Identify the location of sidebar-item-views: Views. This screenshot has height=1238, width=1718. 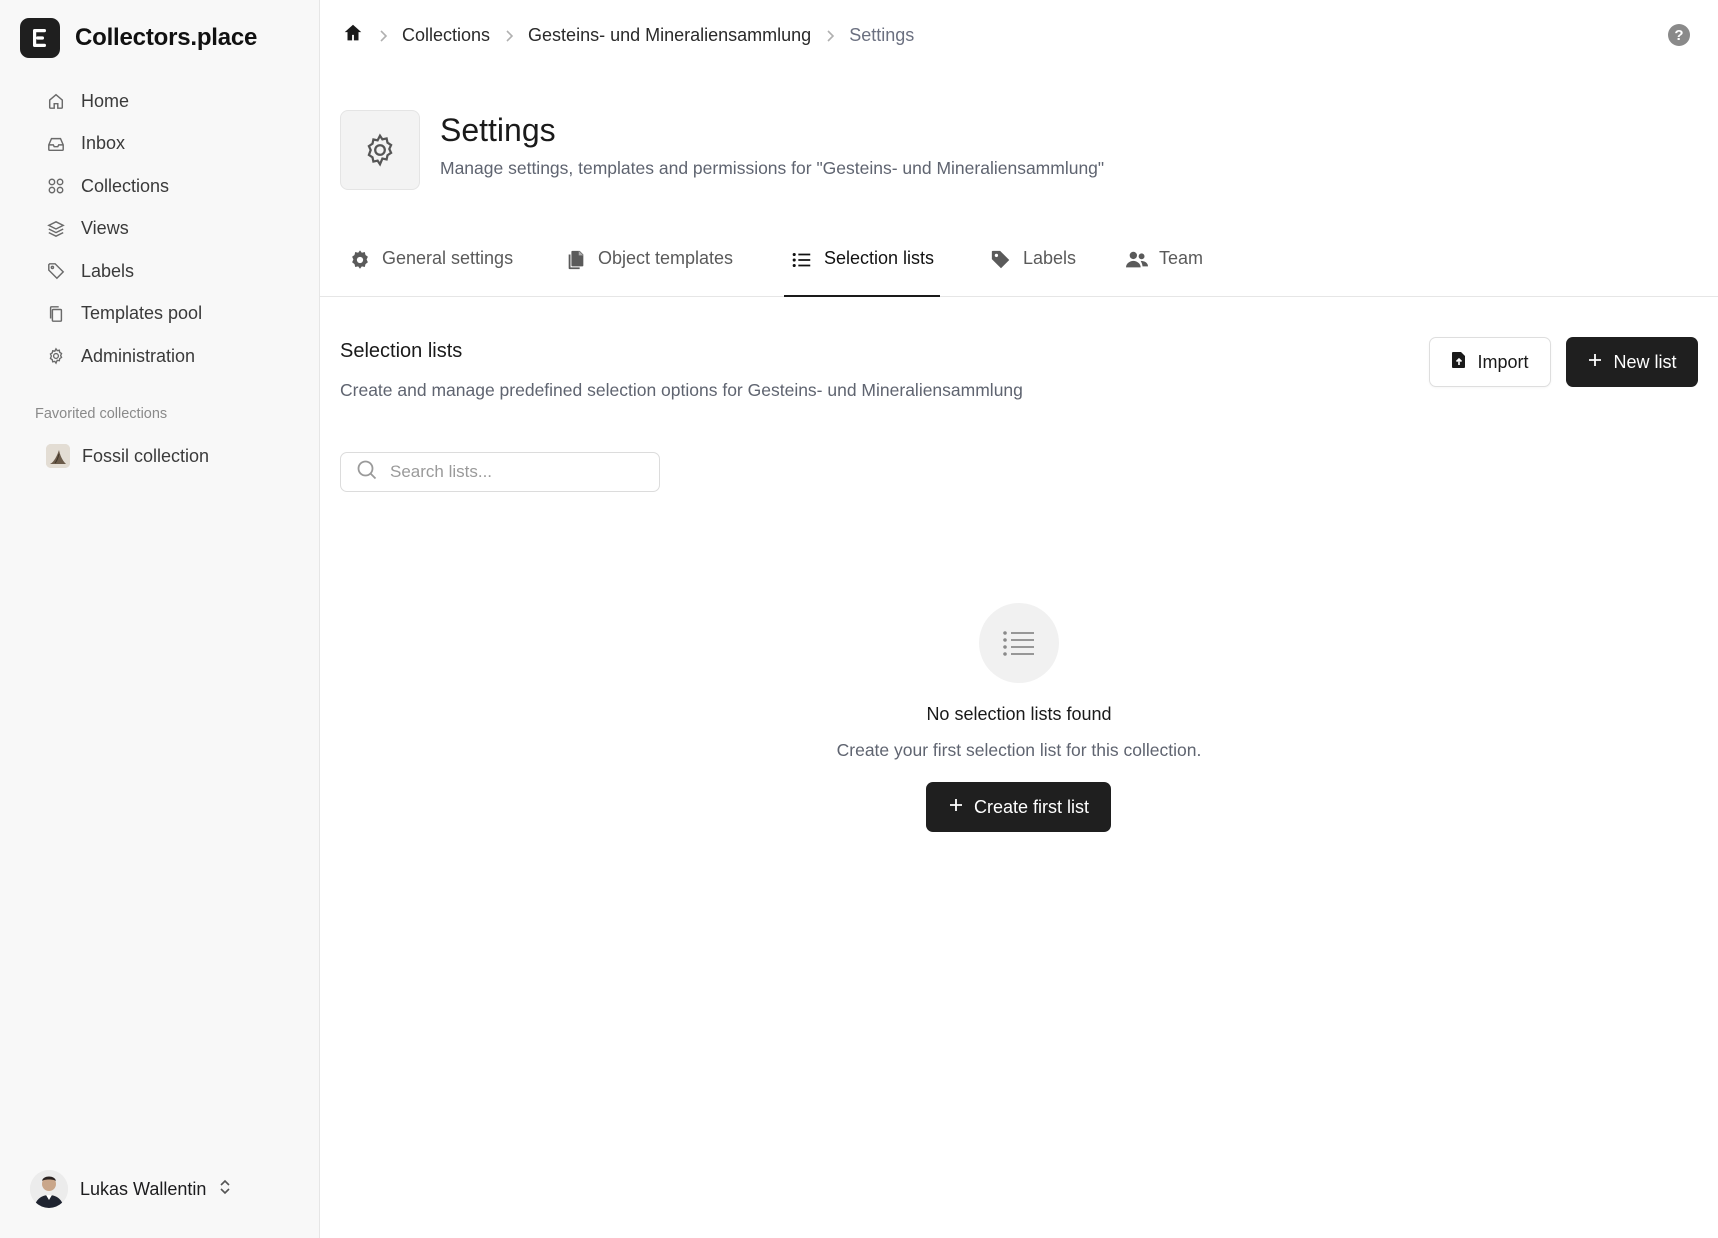
(171, 229).